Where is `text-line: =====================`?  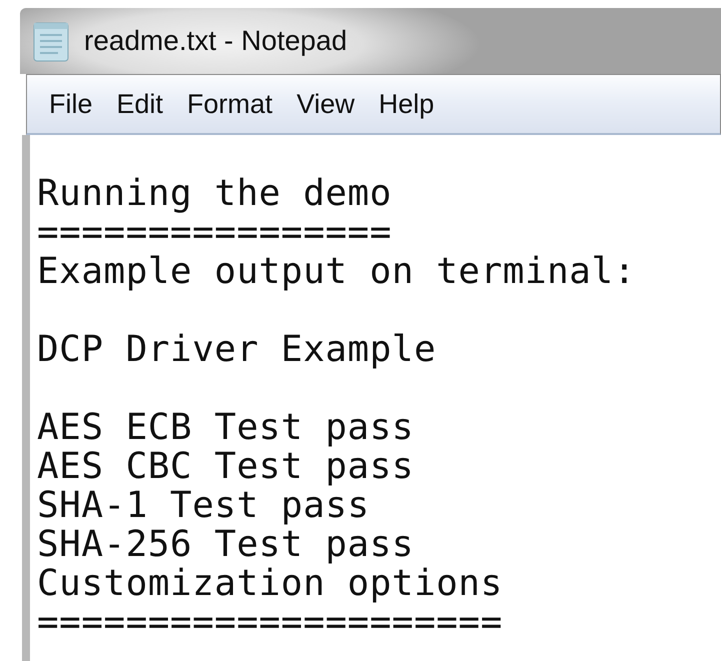
text-line: ===================== is located at coordinates (270, 622).